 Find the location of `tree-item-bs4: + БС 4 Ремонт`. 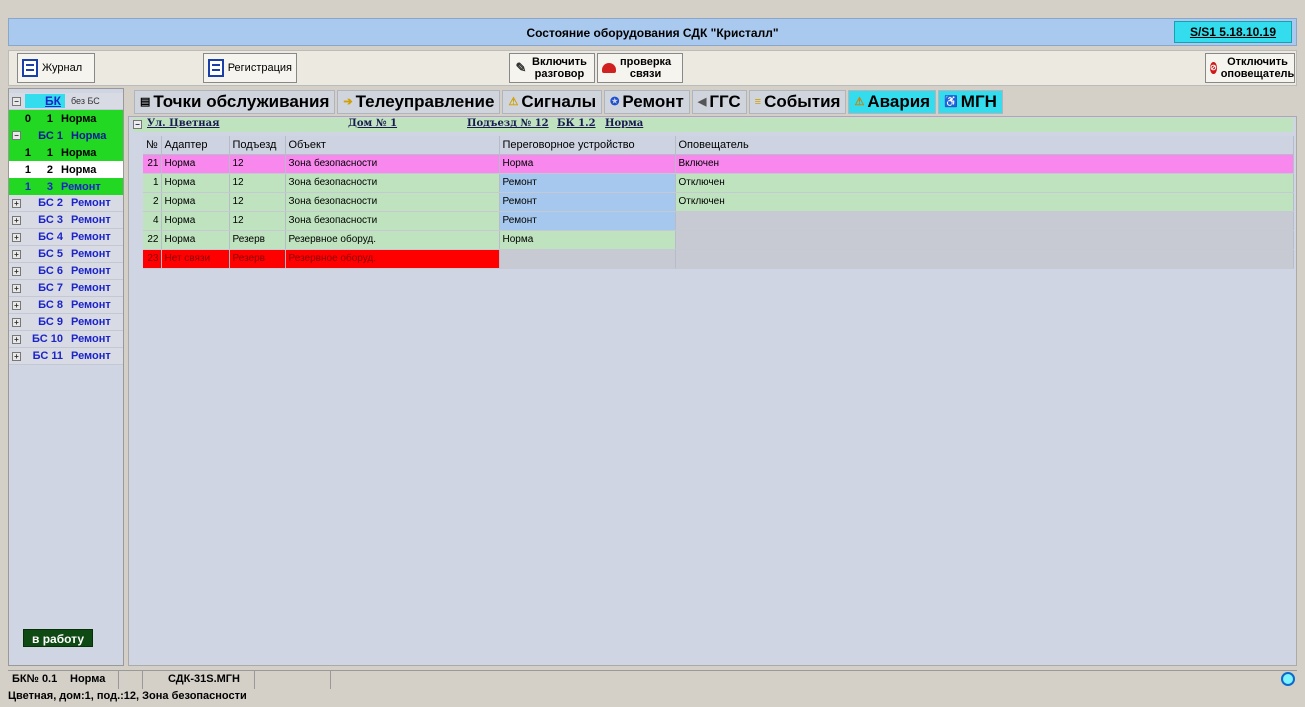

tree-item-bs4: + БС 4 Ремонт is located at coordinates (66, 237).